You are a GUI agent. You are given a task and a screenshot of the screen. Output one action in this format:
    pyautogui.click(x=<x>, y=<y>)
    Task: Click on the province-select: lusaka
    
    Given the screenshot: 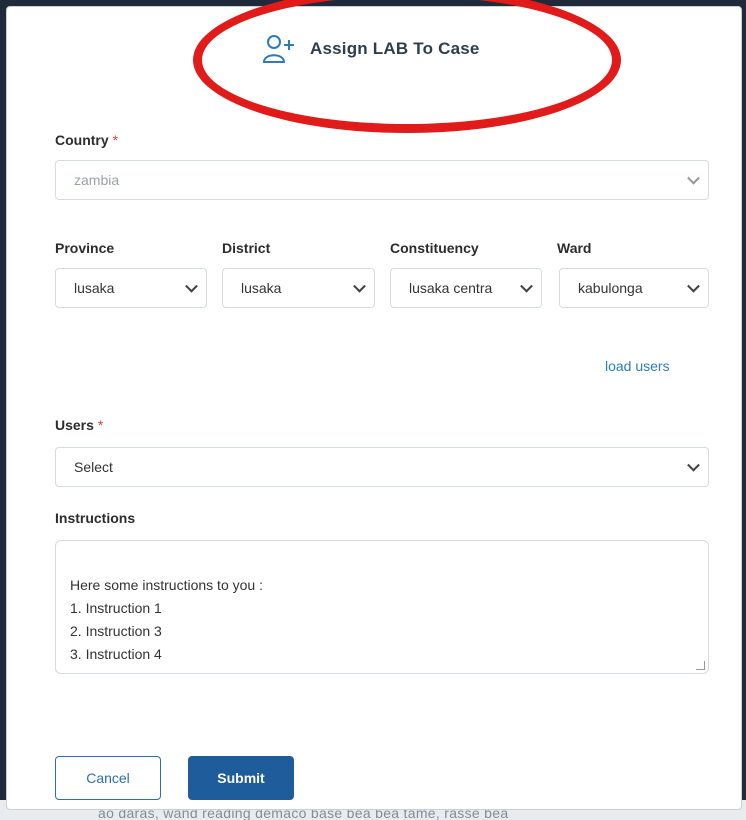 What is the action you would take?
    pyautogui.click(x=131, y=288)
    